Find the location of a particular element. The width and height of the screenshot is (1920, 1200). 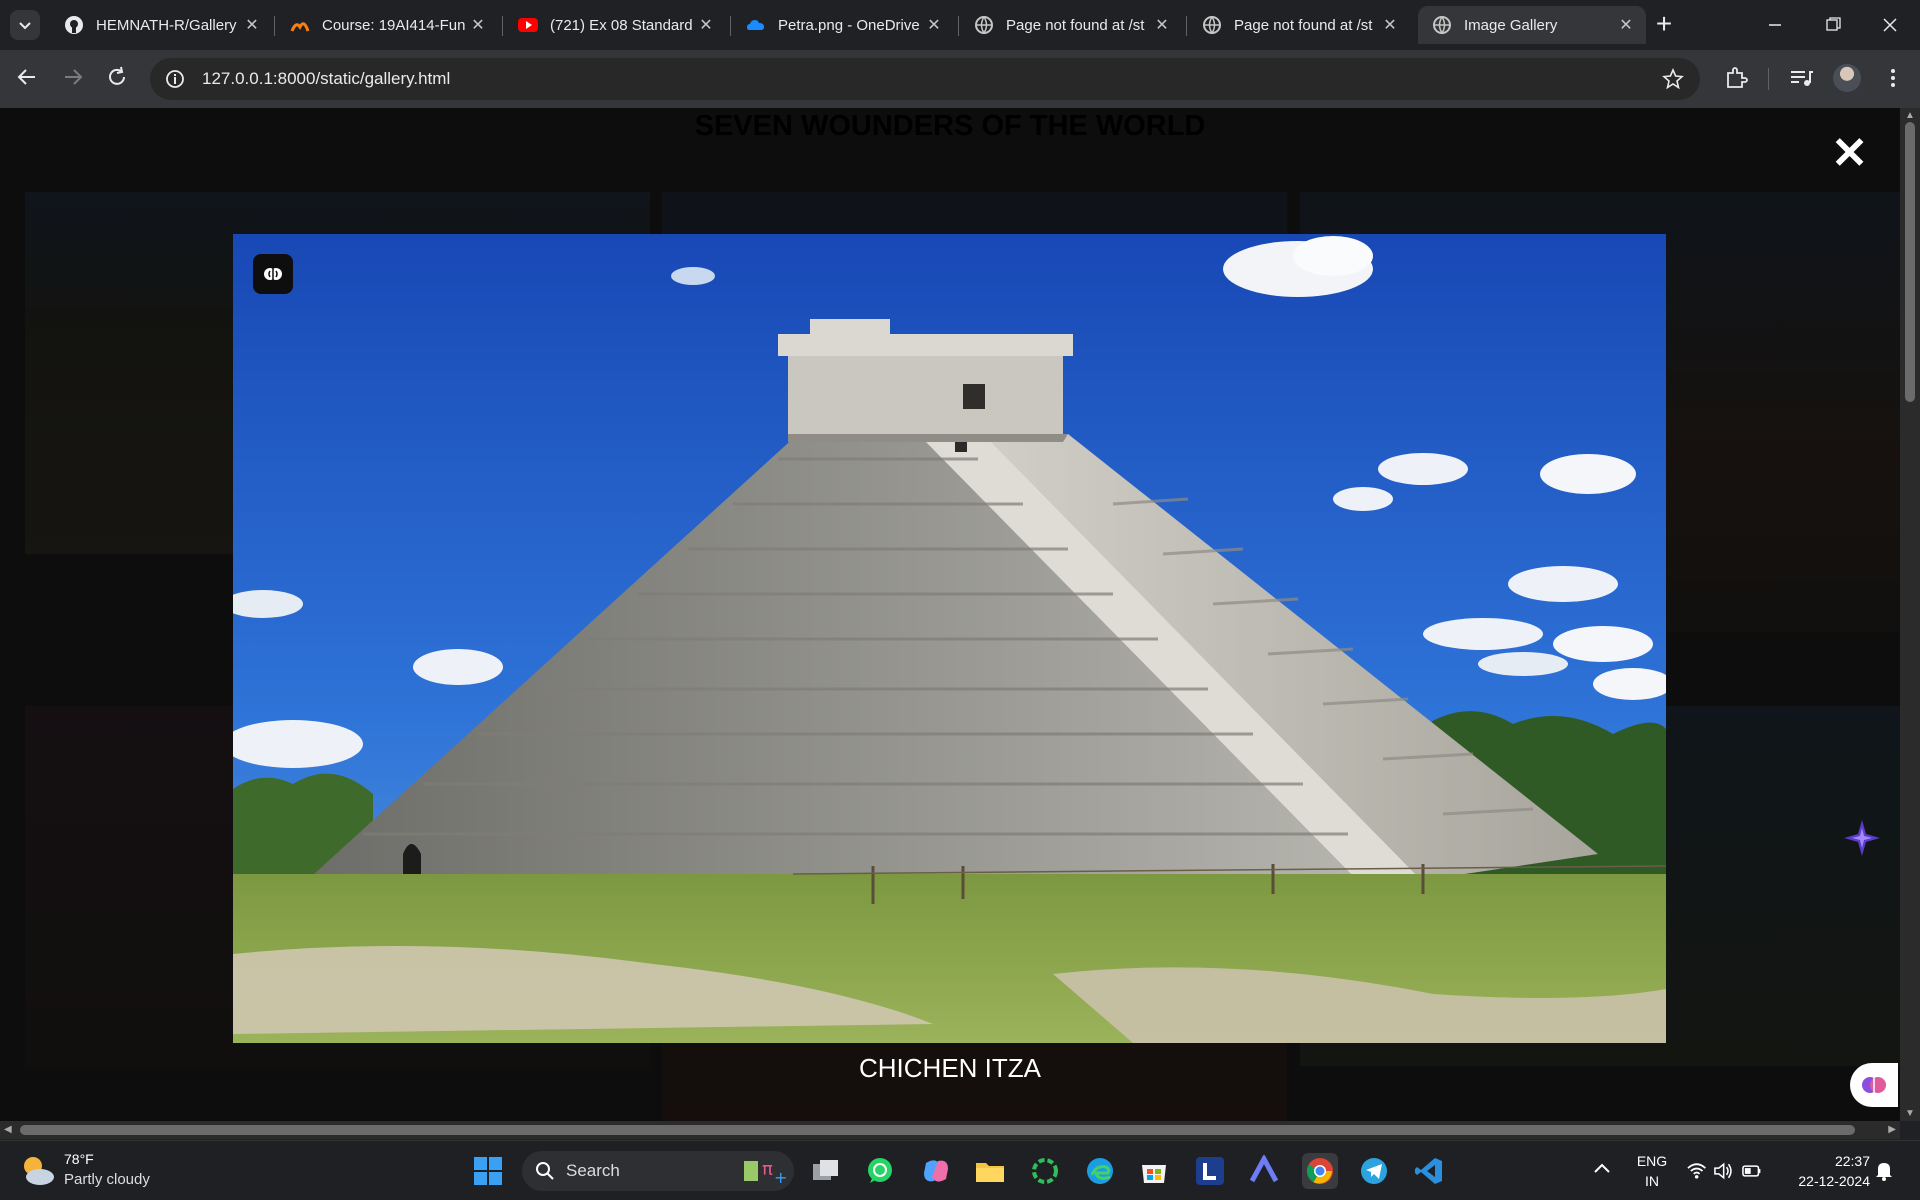

floating-ai-widget is located at coordinates (1874, 1085).